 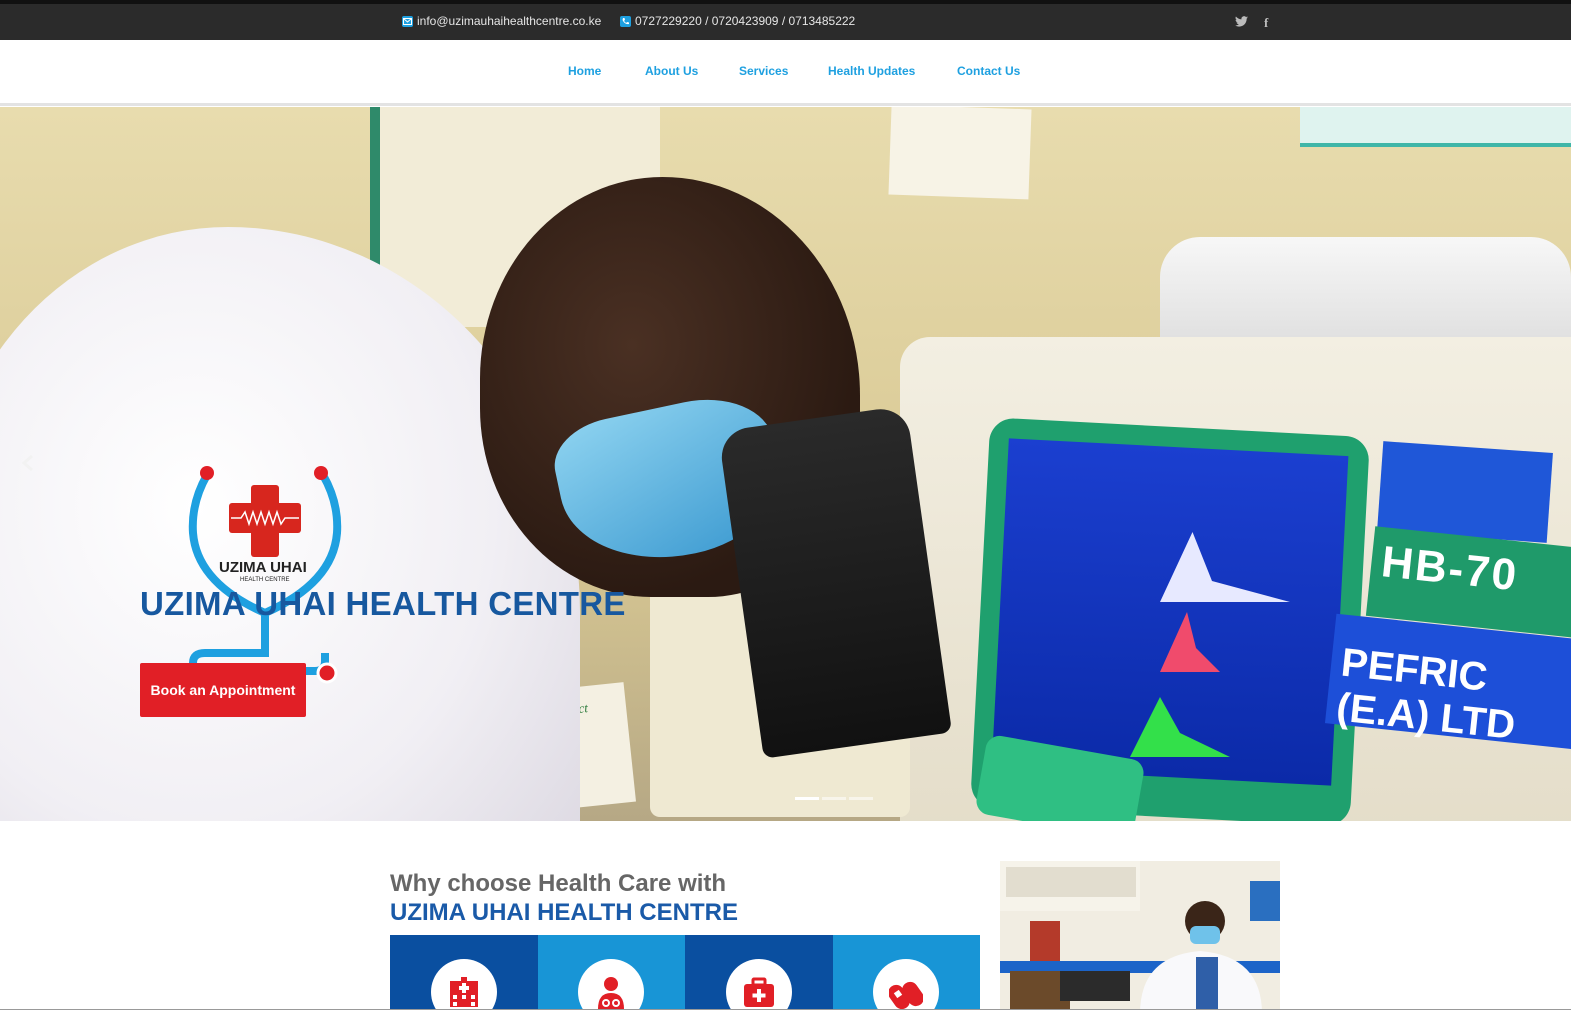 I want to click on feature-tiles, so click(x=685, y=974).